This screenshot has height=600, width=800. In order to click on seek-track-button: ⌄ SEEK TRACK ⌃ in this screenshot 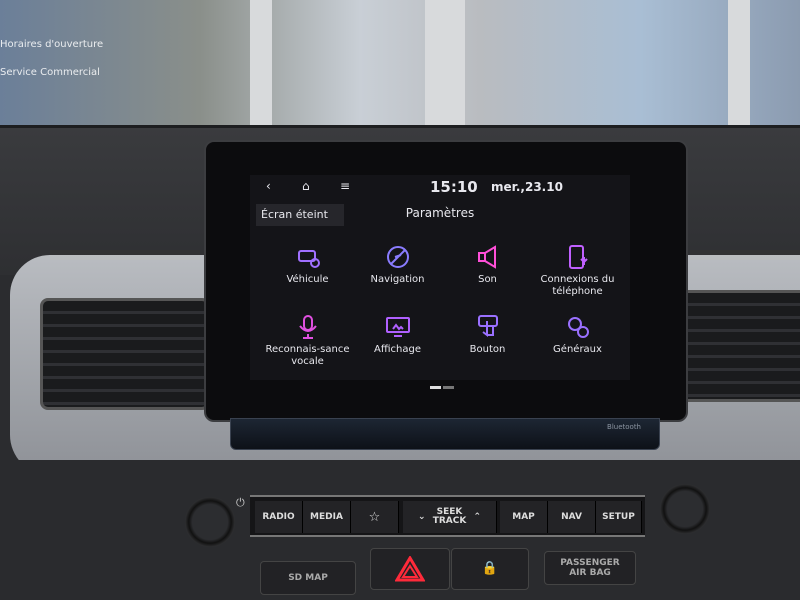, I will do `click(450, 517)`.